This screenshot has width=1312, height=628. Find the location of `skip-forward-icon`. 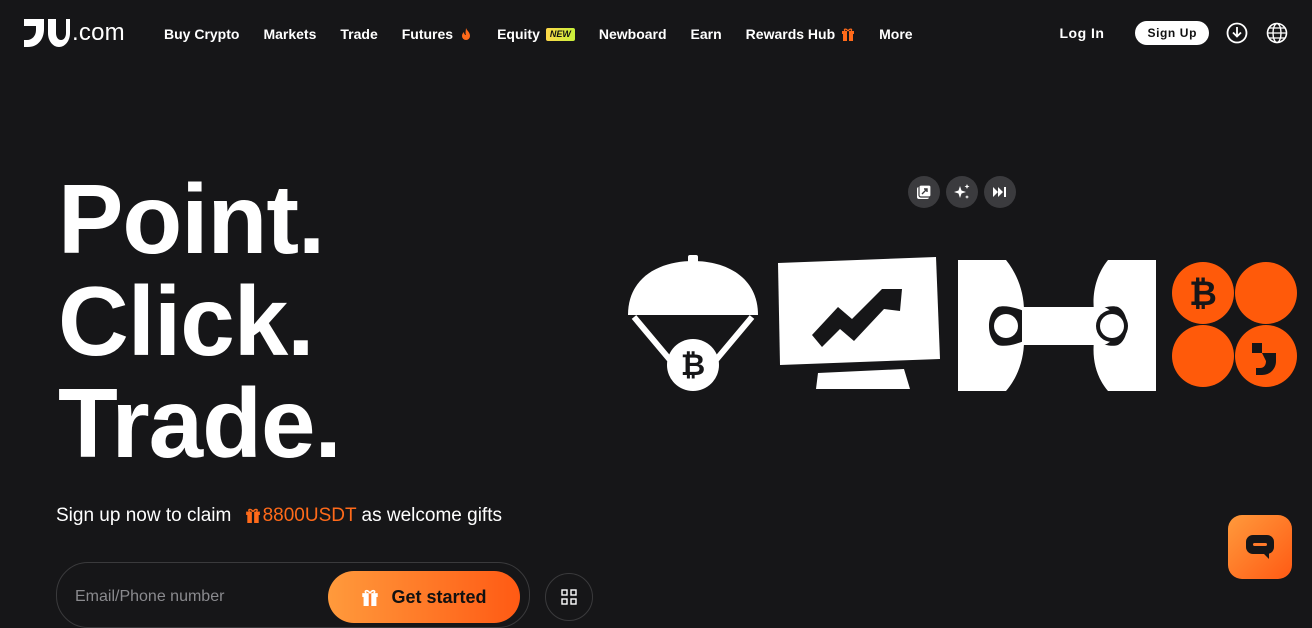

skip-forward-icon is located at coordinates (999, 192).